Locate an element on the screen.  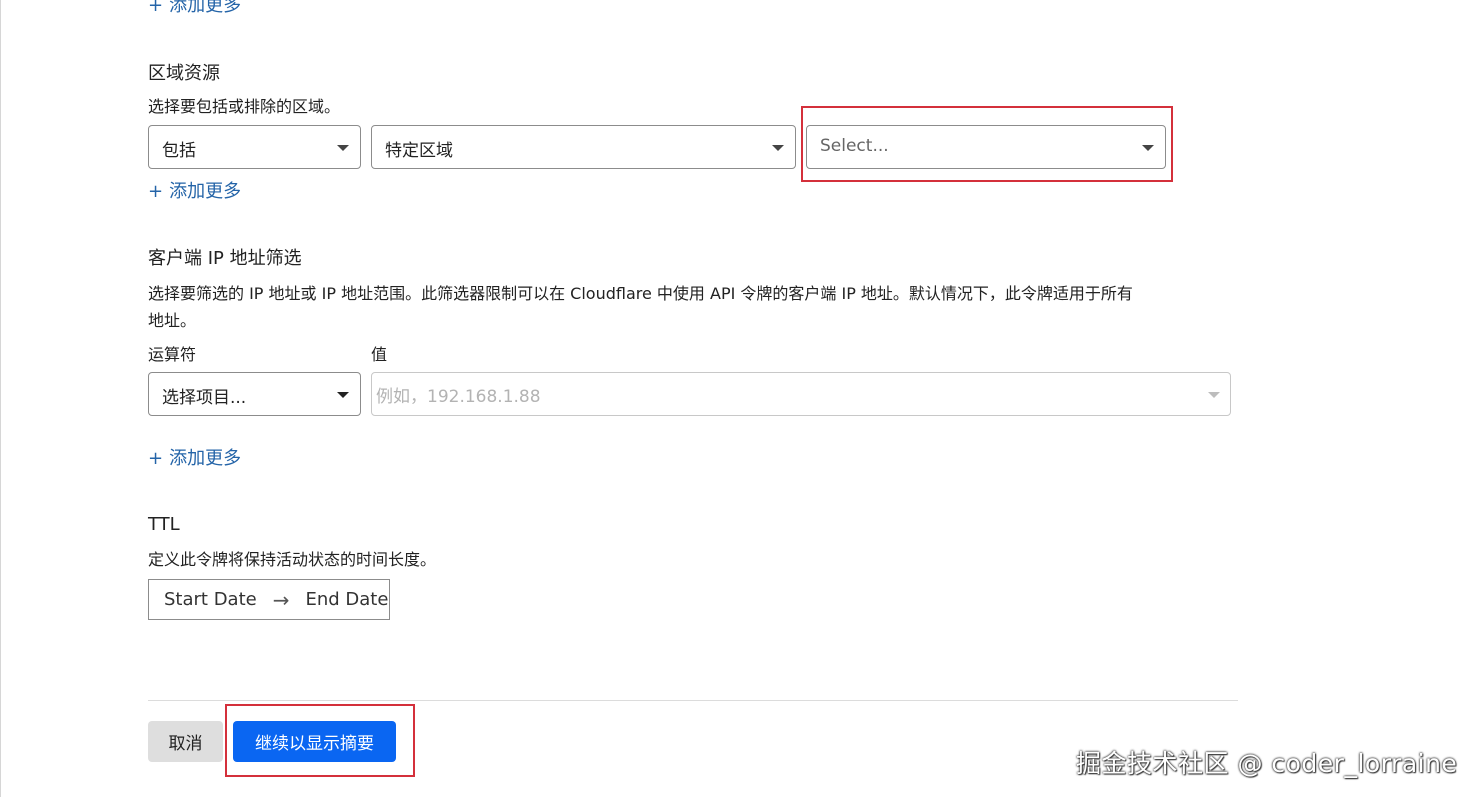
zone-resources-title: 区域资源 is located at coordinates (184, 73).